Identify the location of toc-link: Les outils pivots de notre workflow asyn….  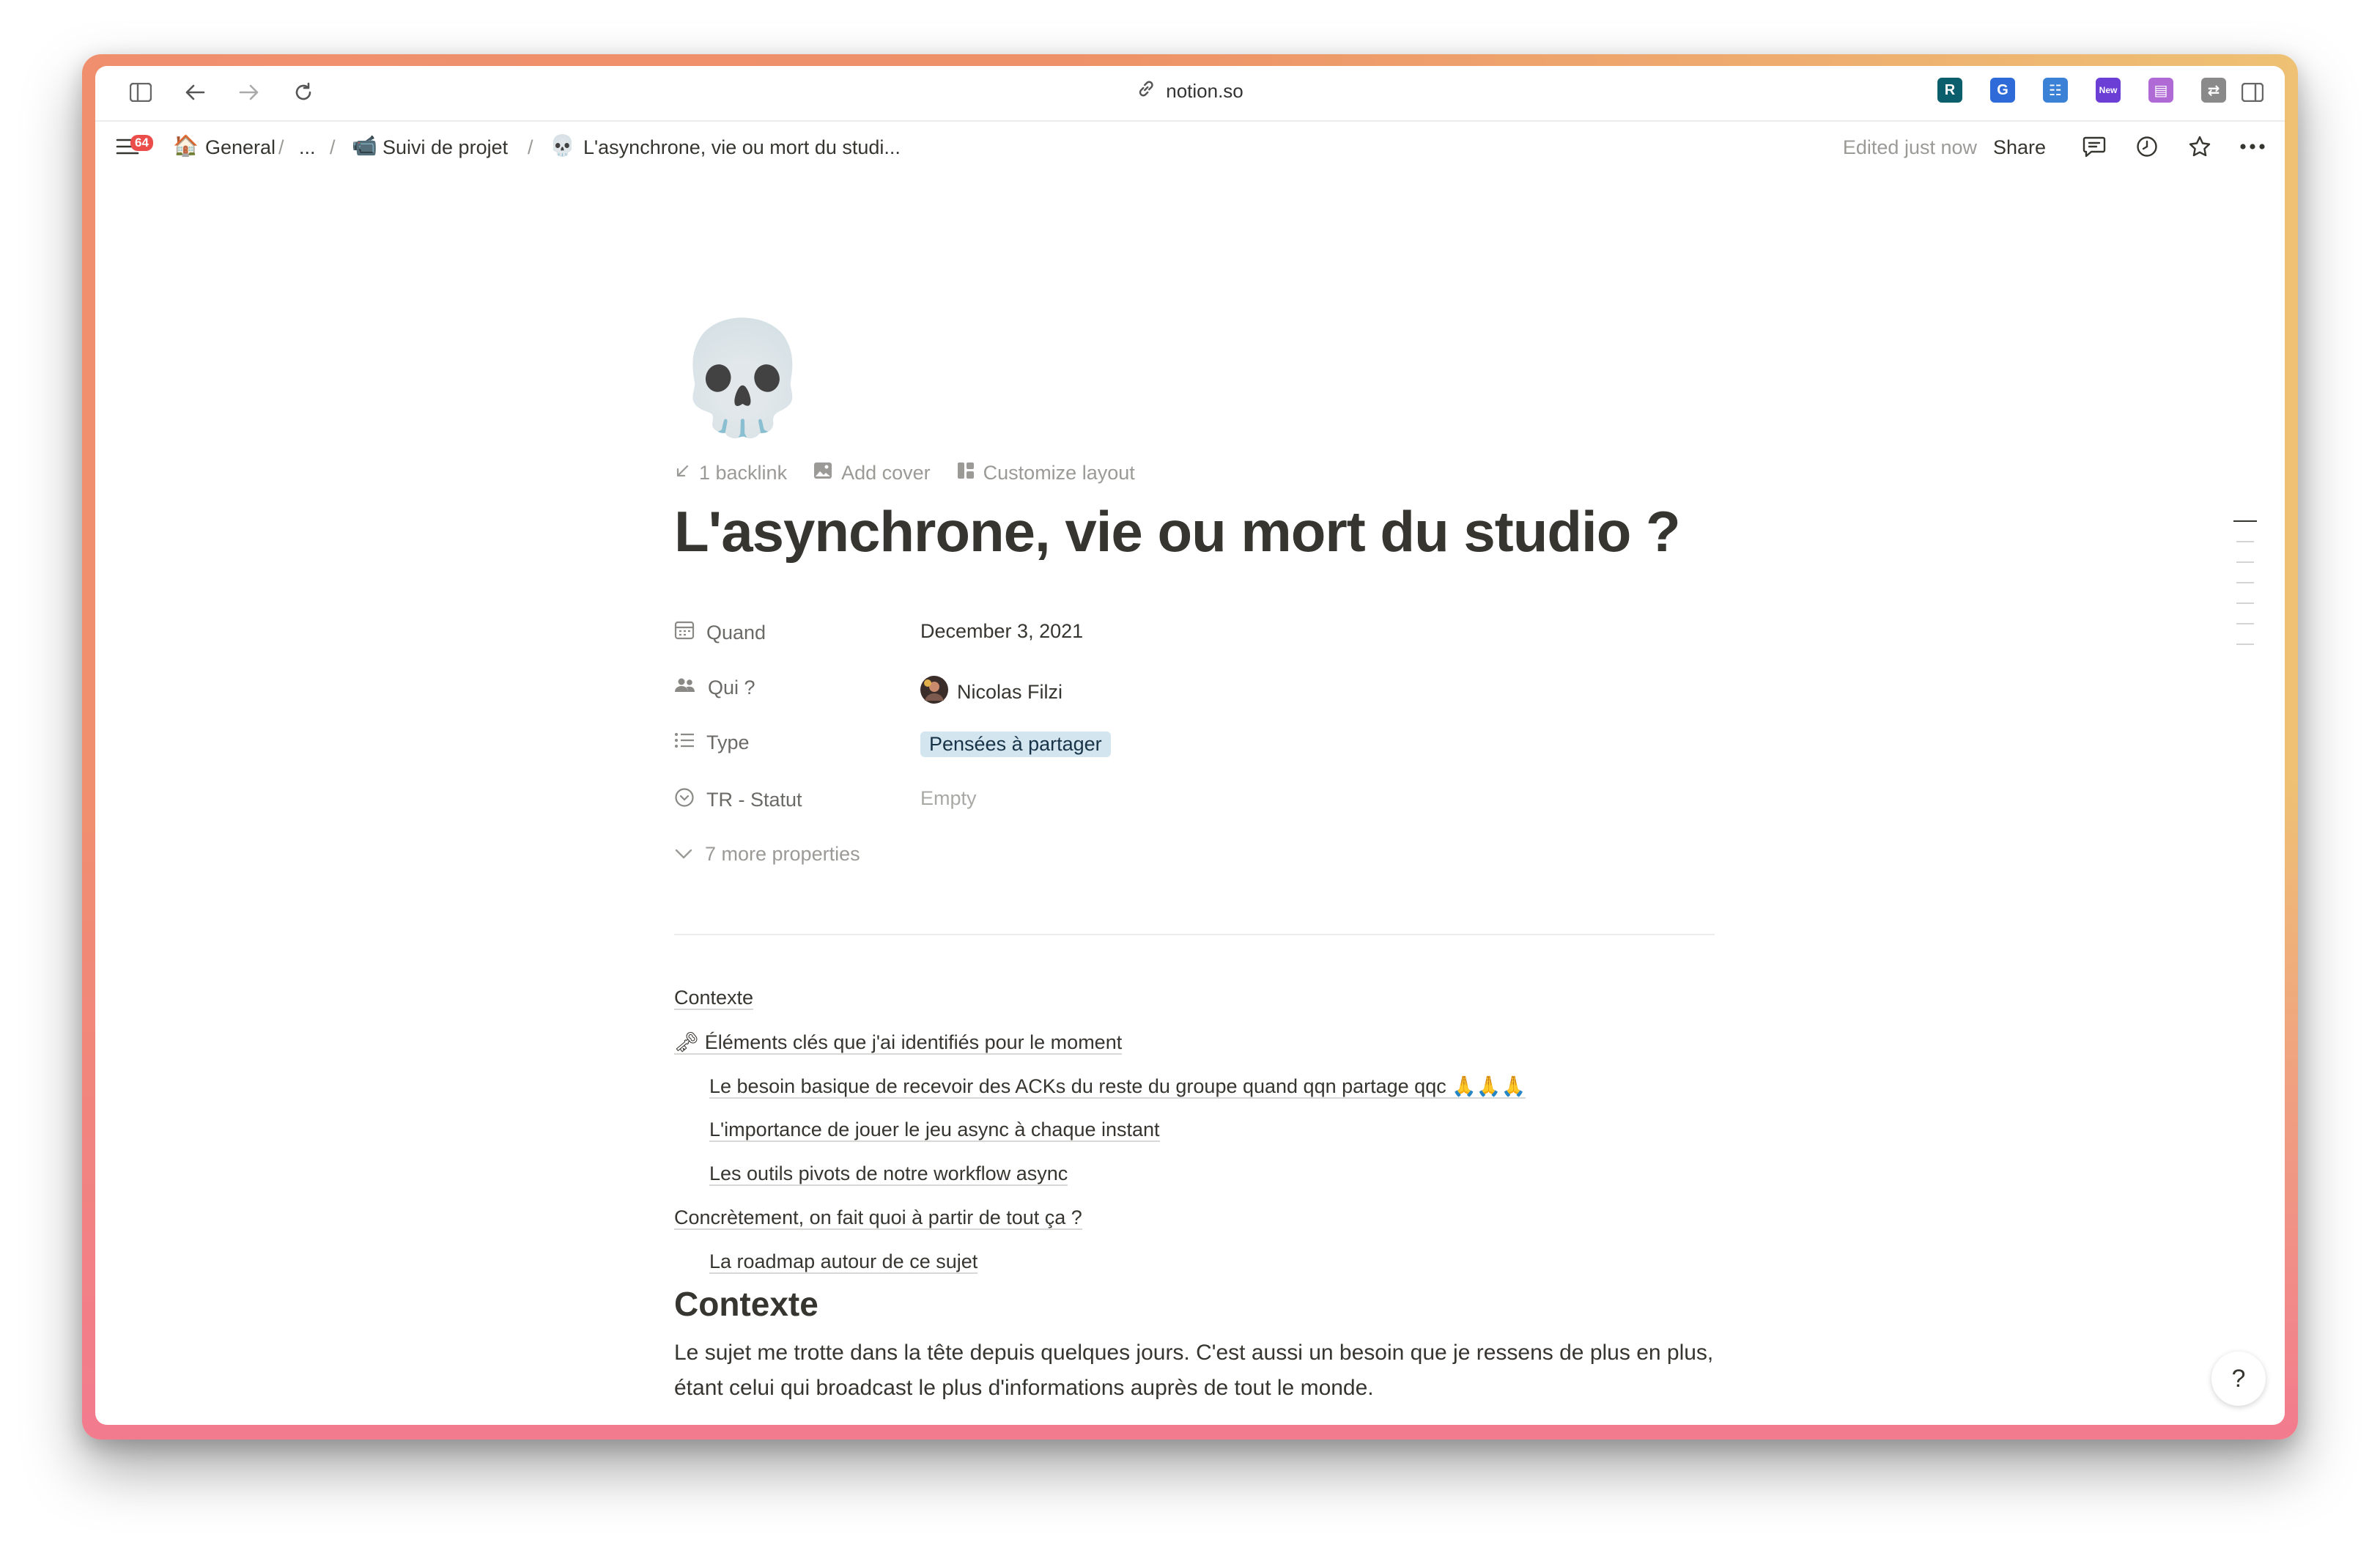
(888, 1174).